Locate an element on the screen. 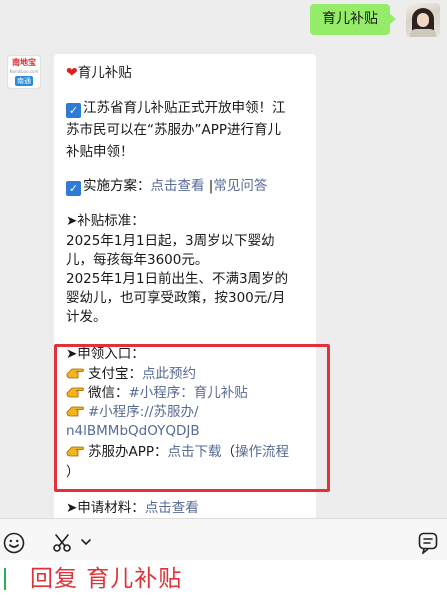 This screenshot has height=599, width=447. user-avatar is located at coordinates (423, 20).